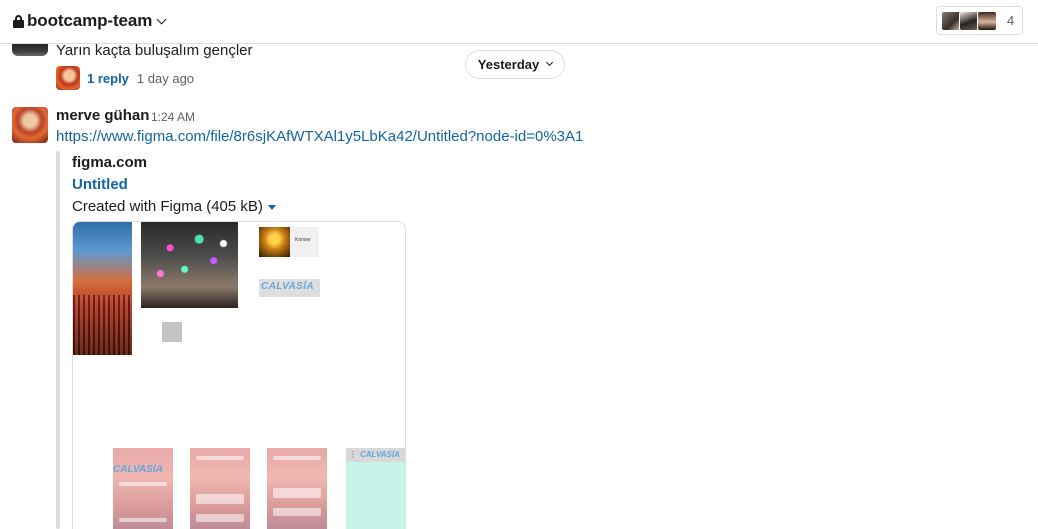 The width and height of the screenshot is (1038, 529). Describe the element at coordinates (1011, 20) in the screenshot. I see `member-count: 4` at that location.